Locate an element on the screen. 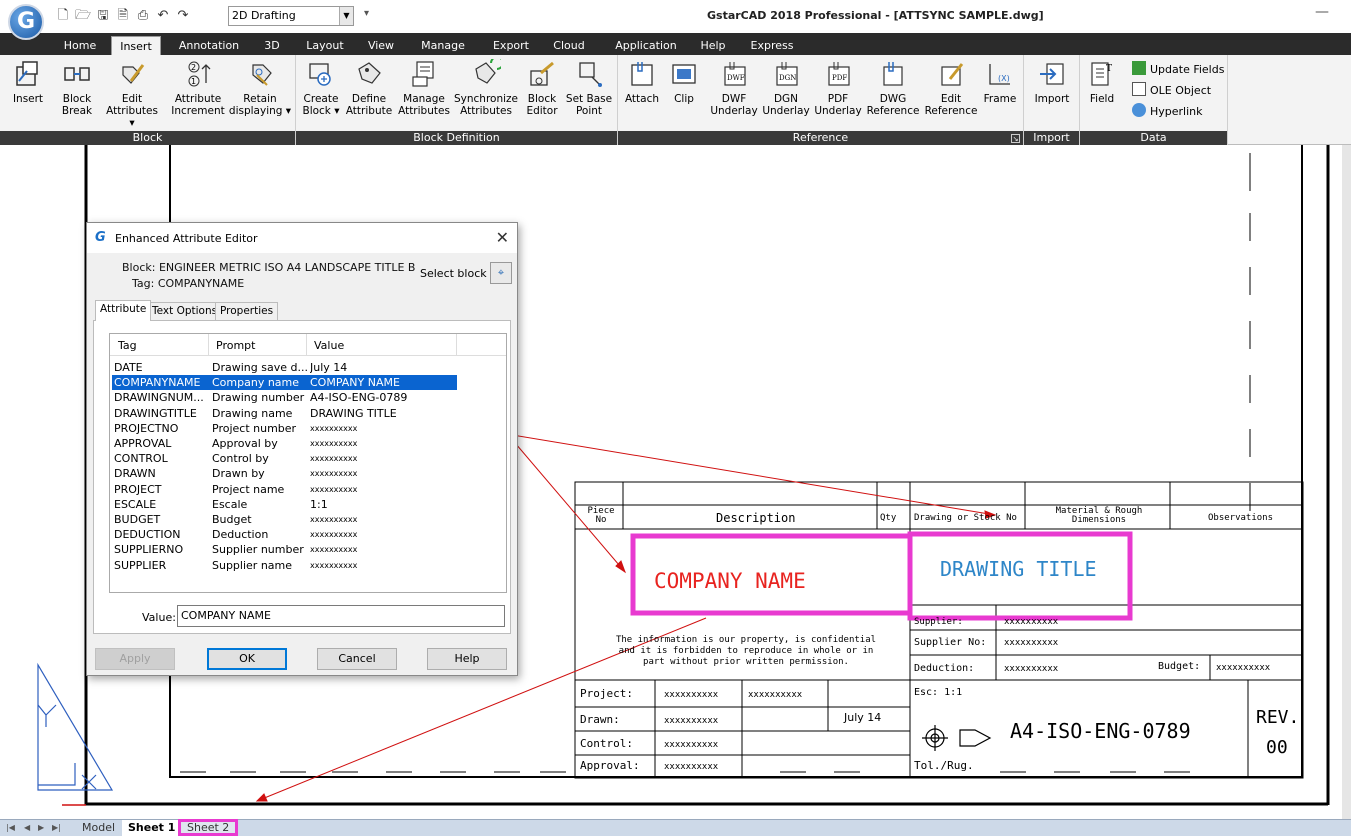 This screenshot has height=836, width=1351. column-prompt: Prompt is located at coordinates (235, 345).